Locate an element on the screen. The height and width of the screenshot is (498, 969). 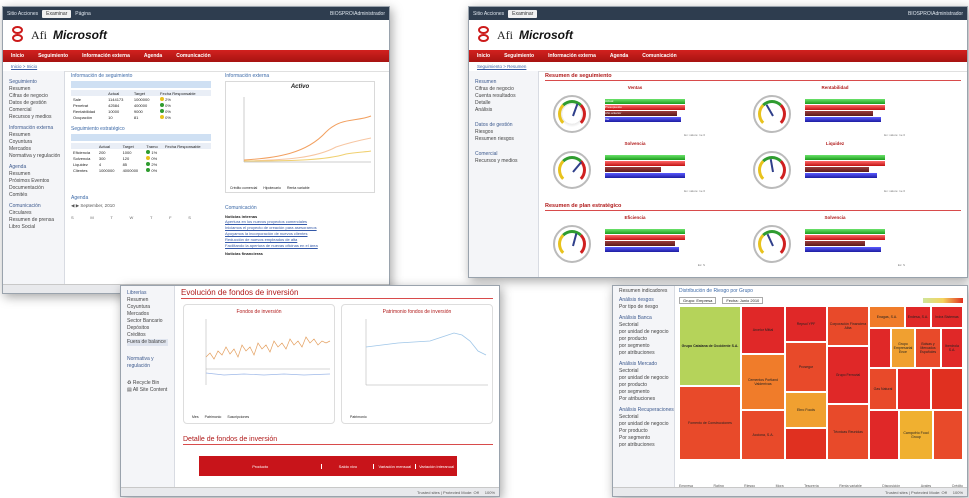
treemap-cell: Prosegur is located at coordinates (806, 367).